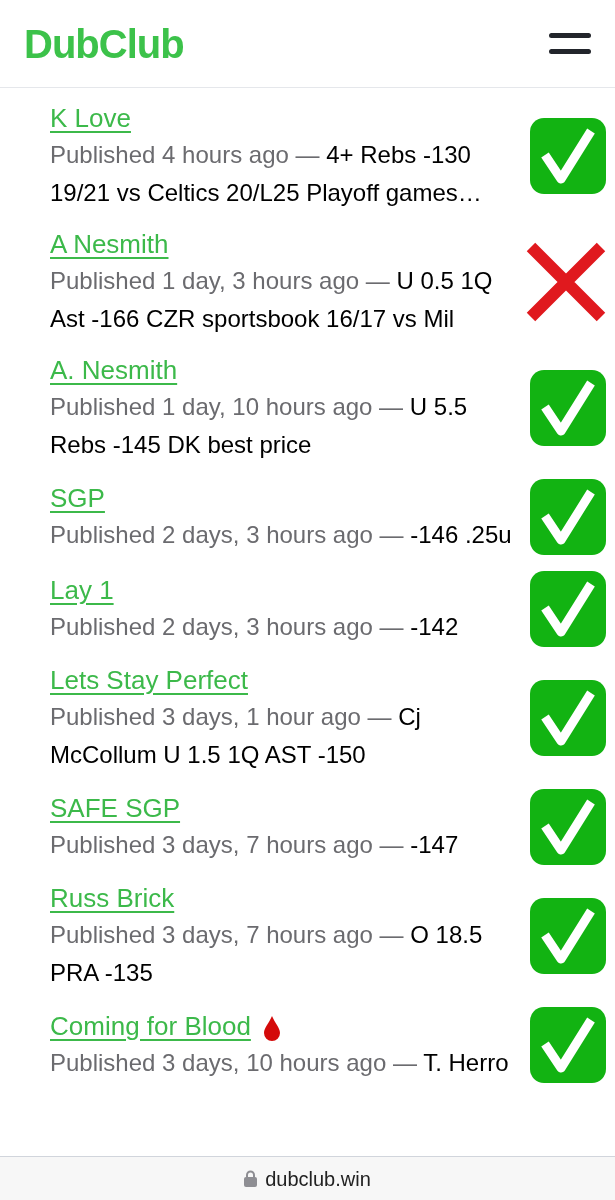 The image size is (615, 1200). Describe the element at coordinates (149, 680) in the screenshot. I see `pick-title-link: Lets Stay Perfect` at that location.